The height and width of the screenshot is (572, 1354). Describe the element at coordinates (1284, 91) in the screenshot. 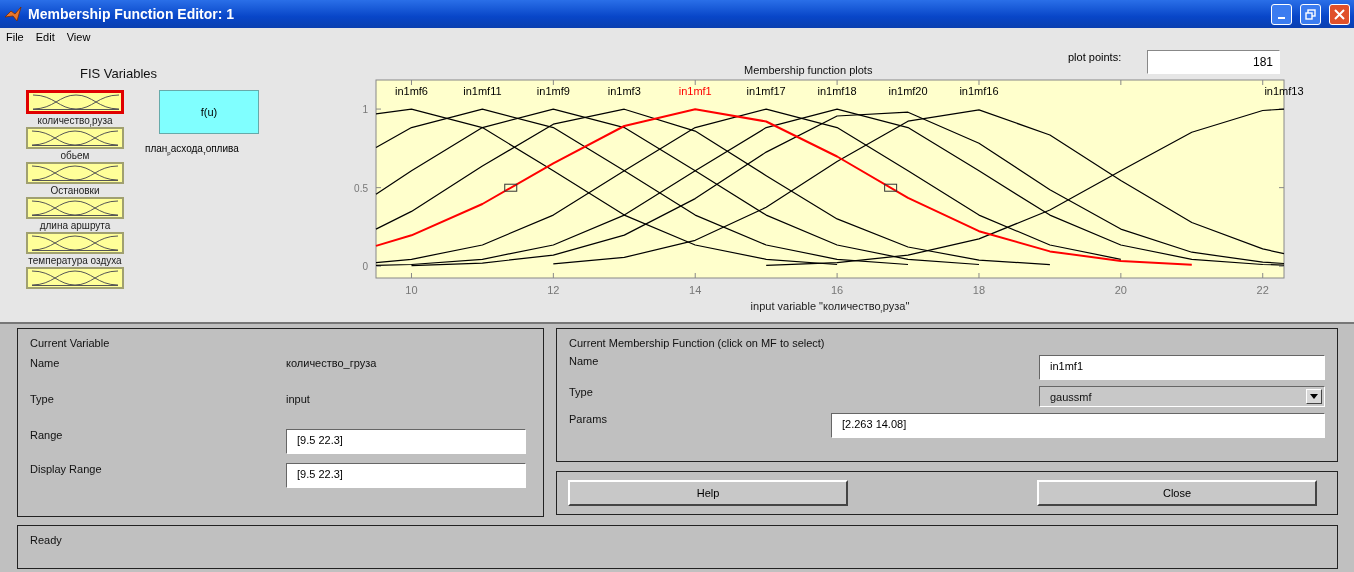

I see `curve-label: in1mf13` at that location.